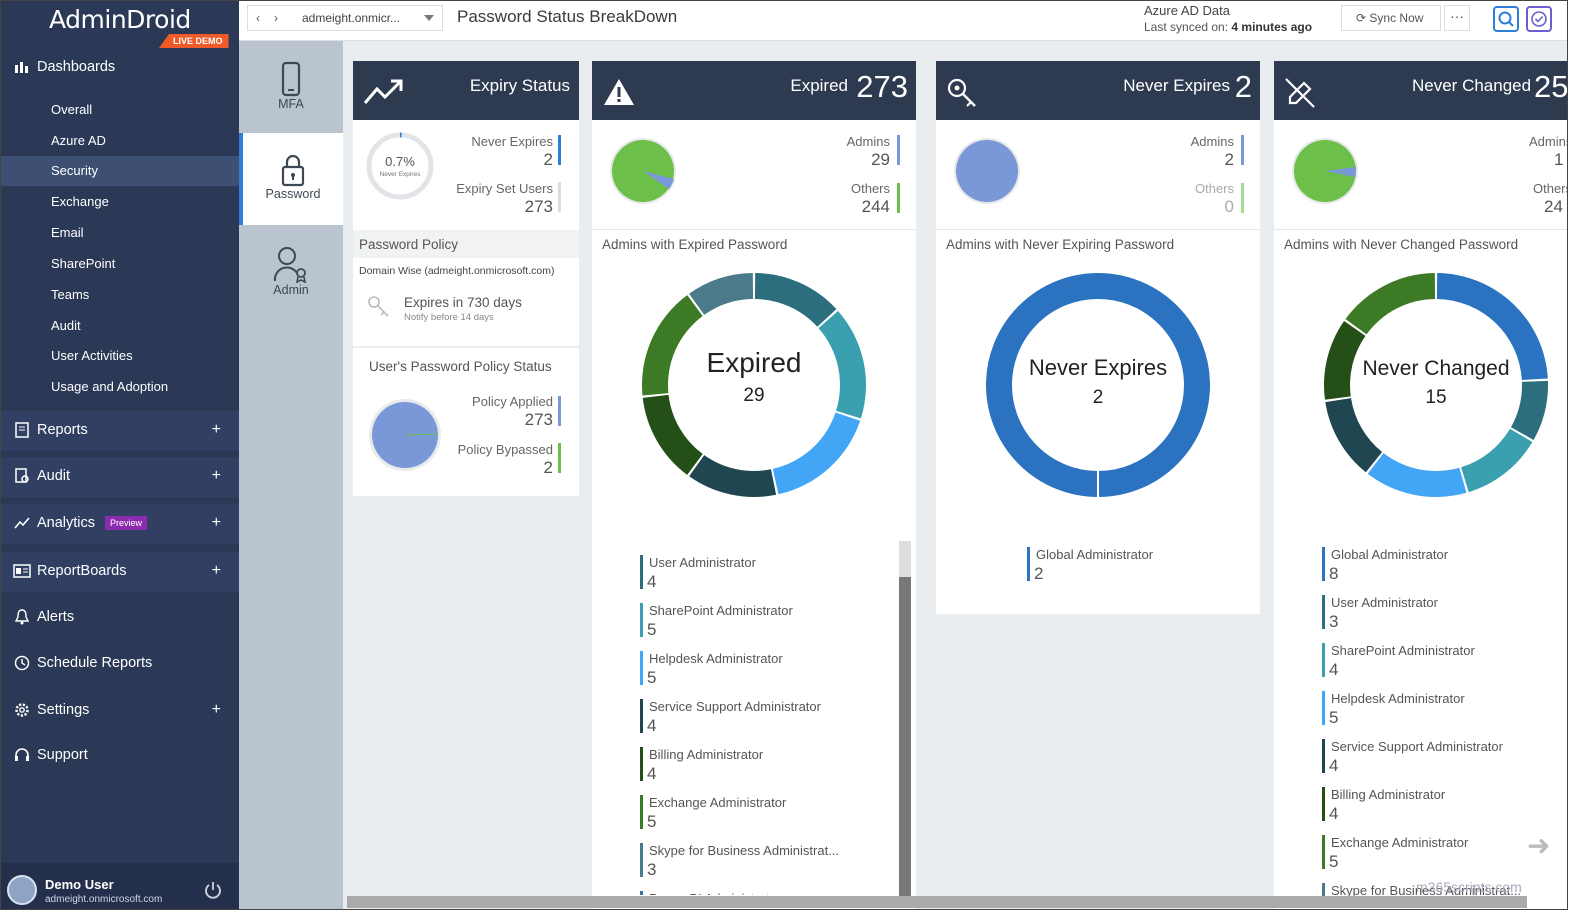 The width and height of the screenshot is (1579, 915). What do you see at coordinates (258, 18) in the screenshot?
I see `chevron-left-icon: ‹` at bounding box center [258, 18].